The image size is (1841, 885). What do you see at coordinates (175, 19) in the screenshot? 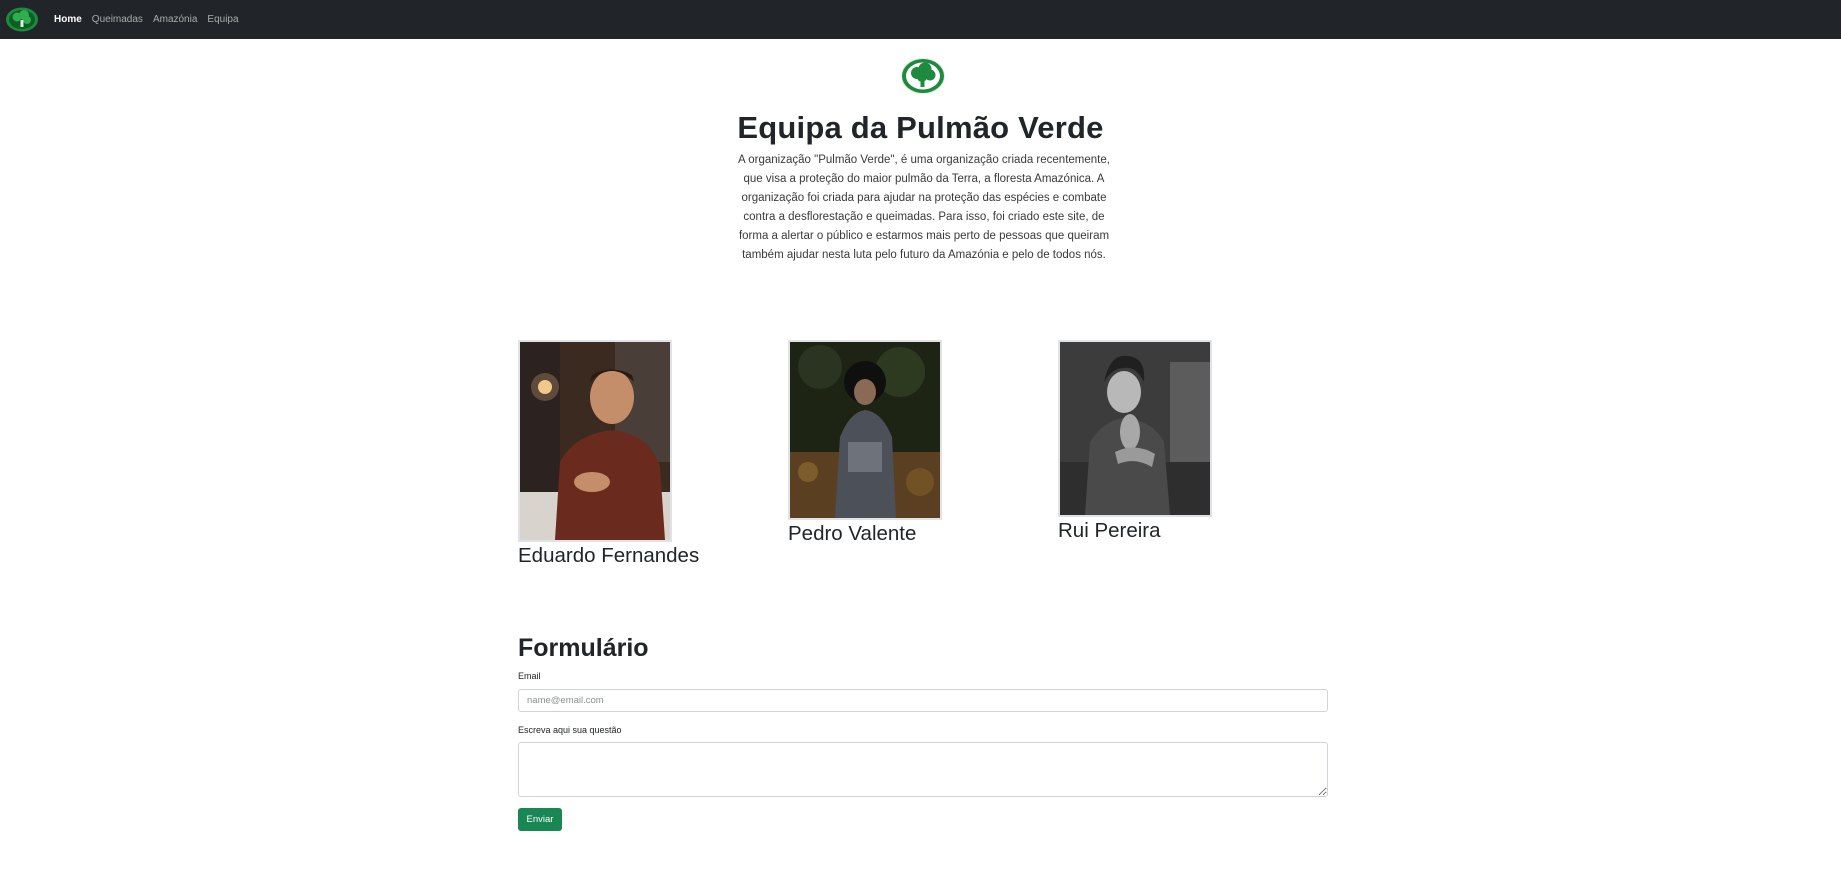
I see `nav-link-amazonia: Amazónia` at bounding box center [175, 19].